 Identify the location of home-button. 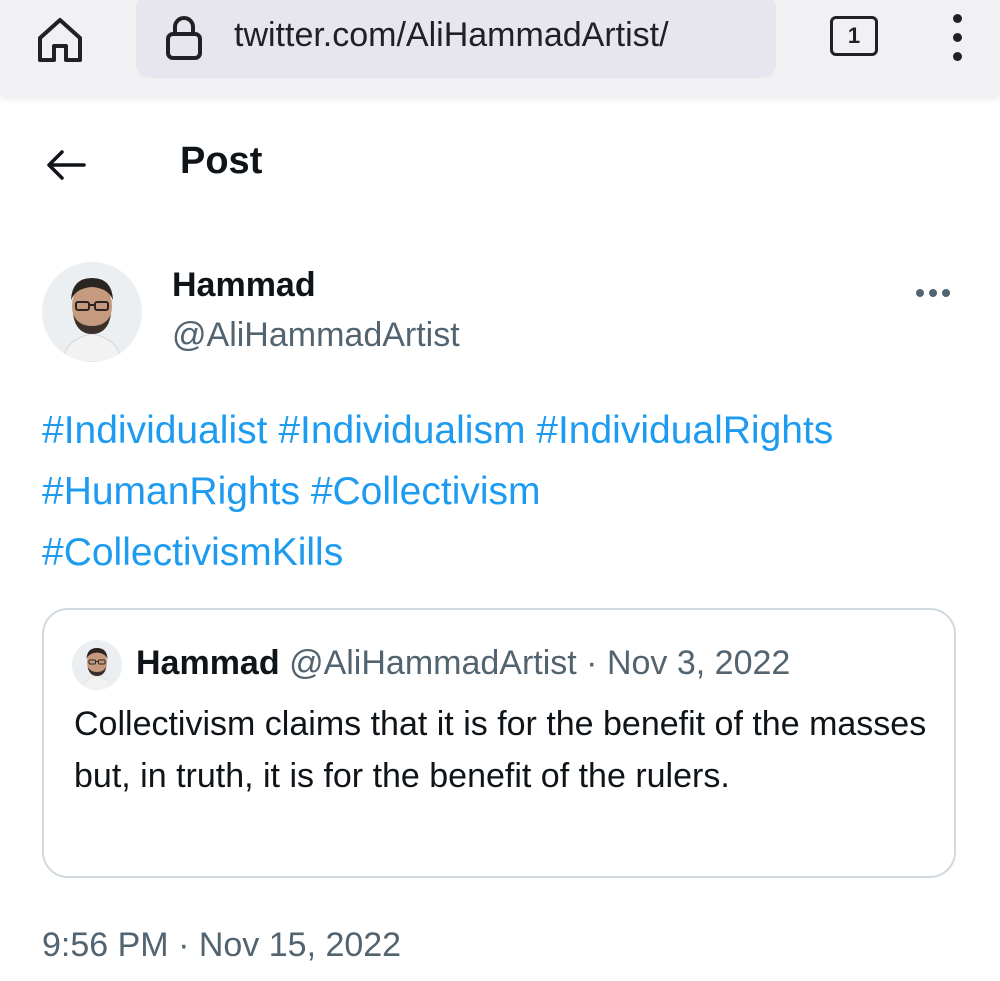
(60, 40).